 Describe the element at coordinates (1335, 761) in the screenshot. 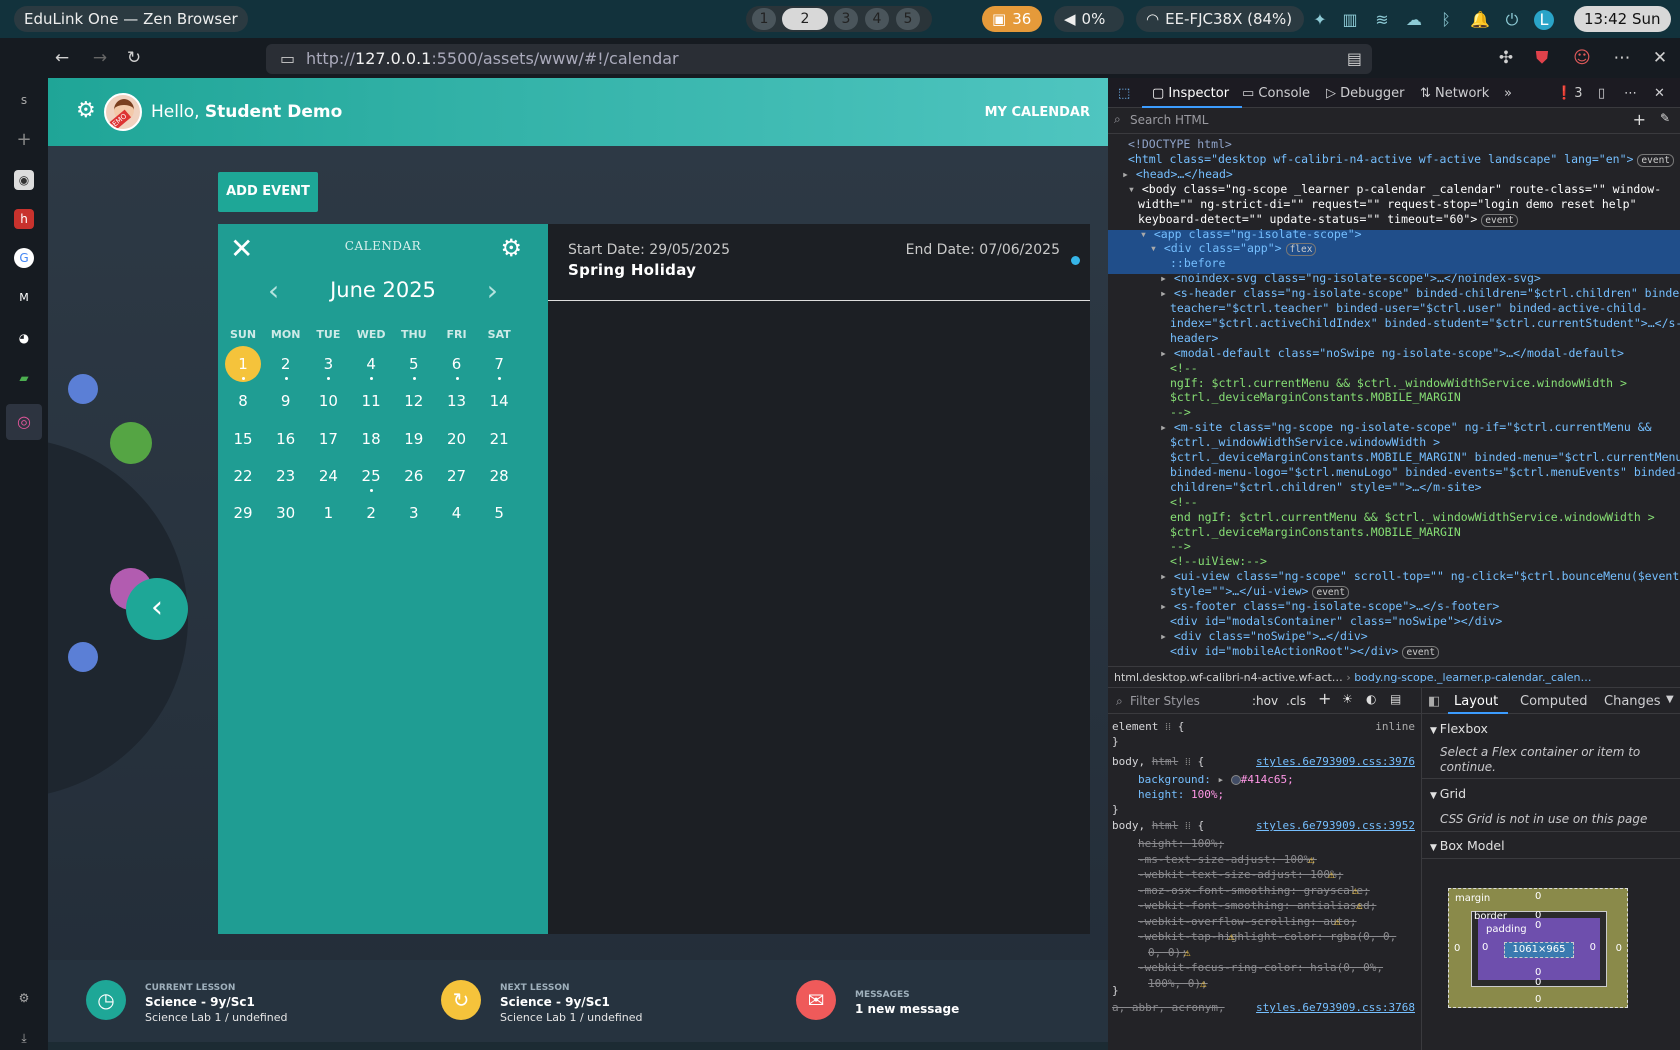

I see `rule-1-source: styles.6e793909.css:3976` at that location.